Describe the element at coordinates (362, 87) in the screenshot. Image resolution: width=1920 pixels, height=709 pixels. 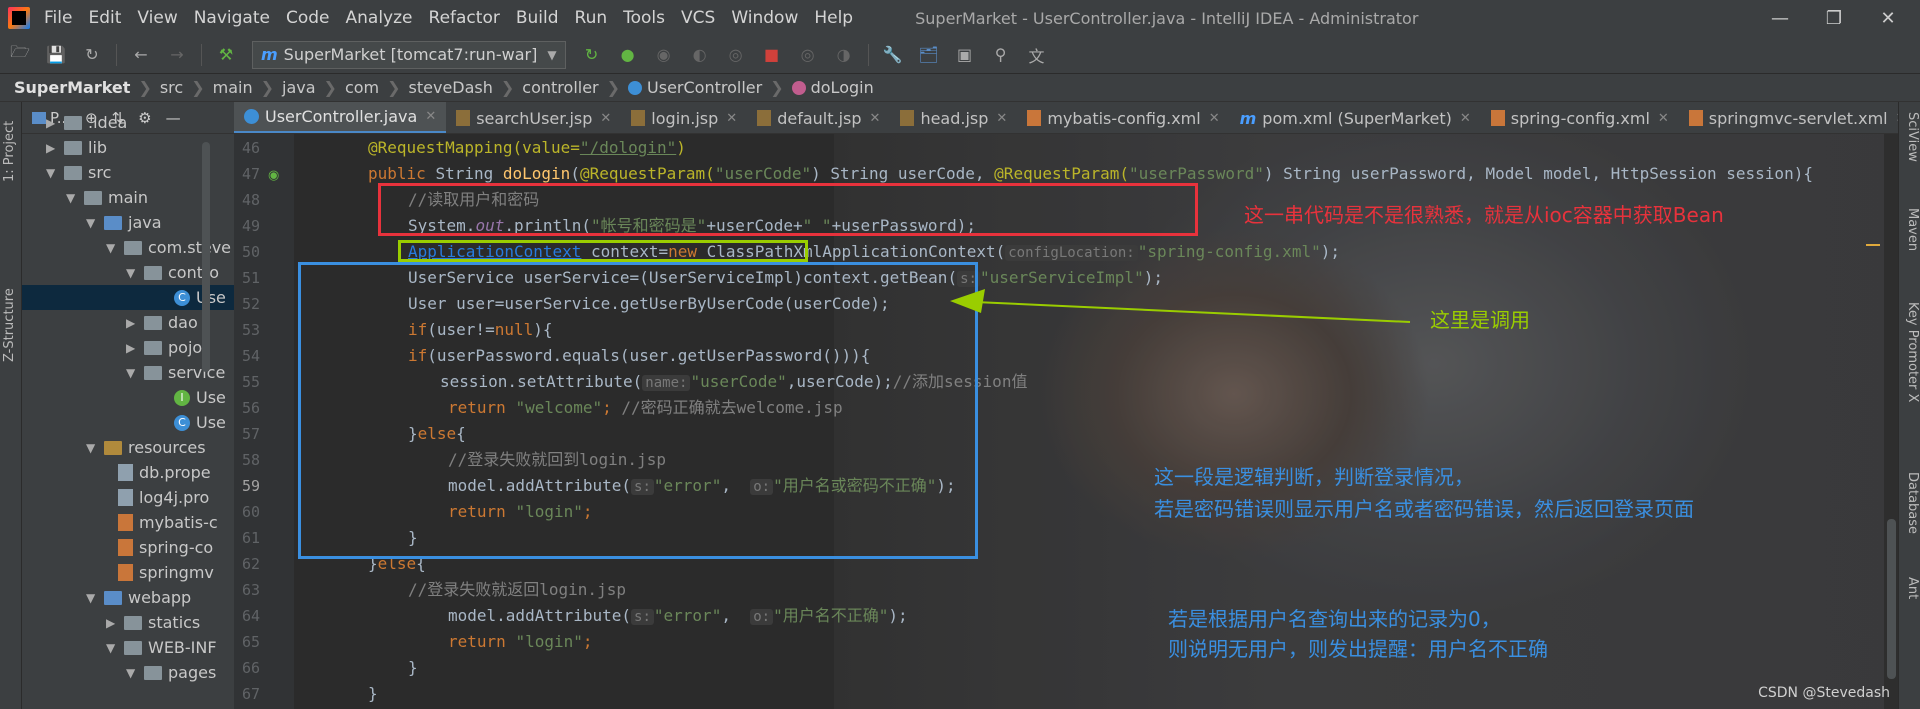
I see `breadcrumb-com: com` at that location.